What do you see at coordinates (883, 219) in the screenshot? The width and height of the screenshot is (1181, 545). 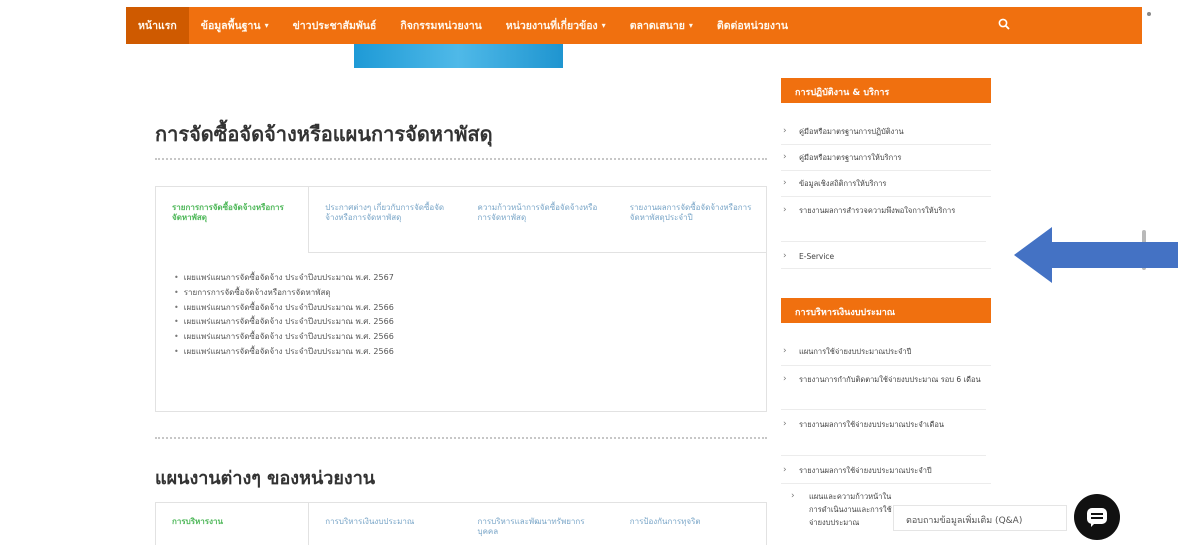 I see `sidebar-item-satisfaction-report: รายงานผลการสำรวจความพึงพอใจการให้บริการ` at bounding box center [883, 219].